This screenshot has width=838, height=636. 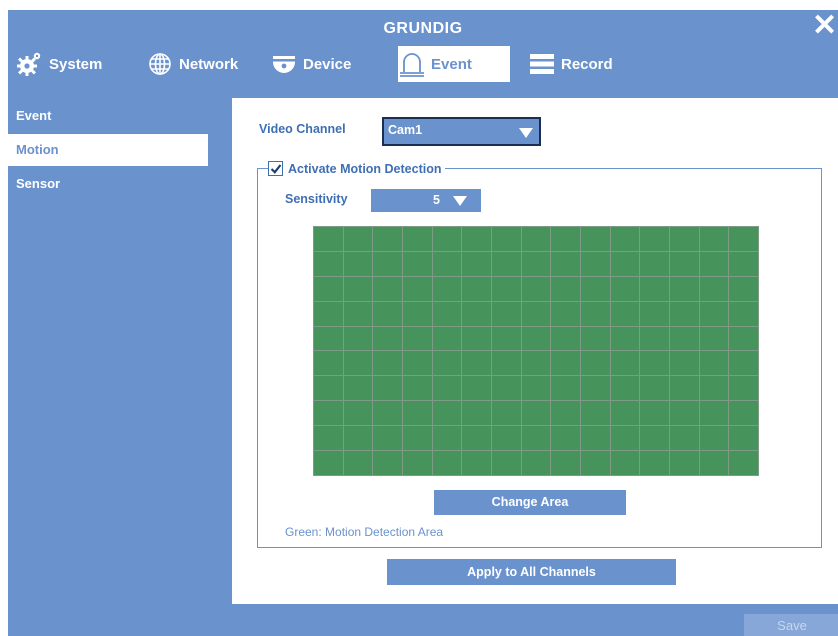 I want to click on video-channel-select: Cam1, so click(x=461, y=131).